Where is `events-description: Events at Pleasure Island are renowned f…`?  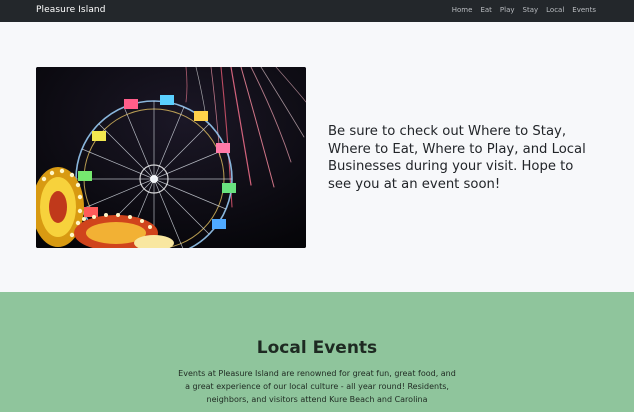
events-description: Events at Pleasure Island are renowned f… is located at coordinates (317, 386).